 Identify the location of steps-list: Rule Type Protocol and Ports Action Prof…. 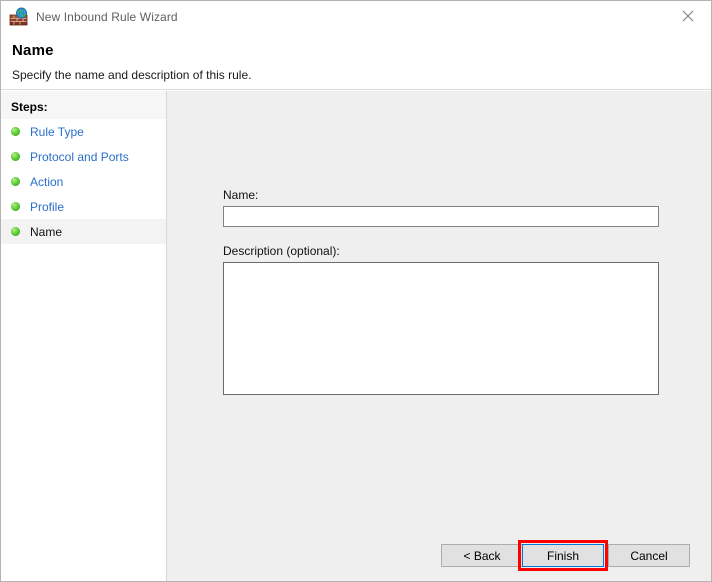
(83, 181).